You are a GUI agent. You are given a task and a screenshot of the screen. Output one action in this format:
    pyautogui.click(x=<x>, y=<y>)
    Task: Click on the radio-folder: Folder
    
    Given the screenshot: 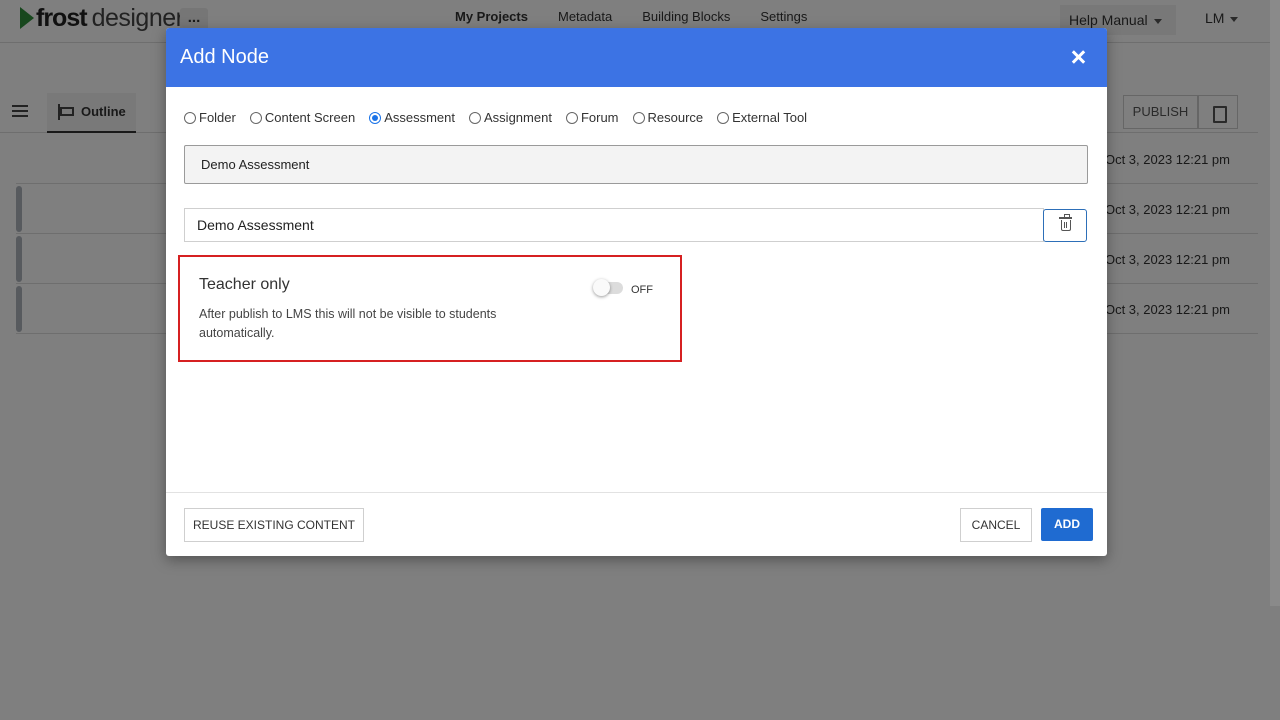 What is the action you would take?
    pyautogui.click(x=210, y=117)
    